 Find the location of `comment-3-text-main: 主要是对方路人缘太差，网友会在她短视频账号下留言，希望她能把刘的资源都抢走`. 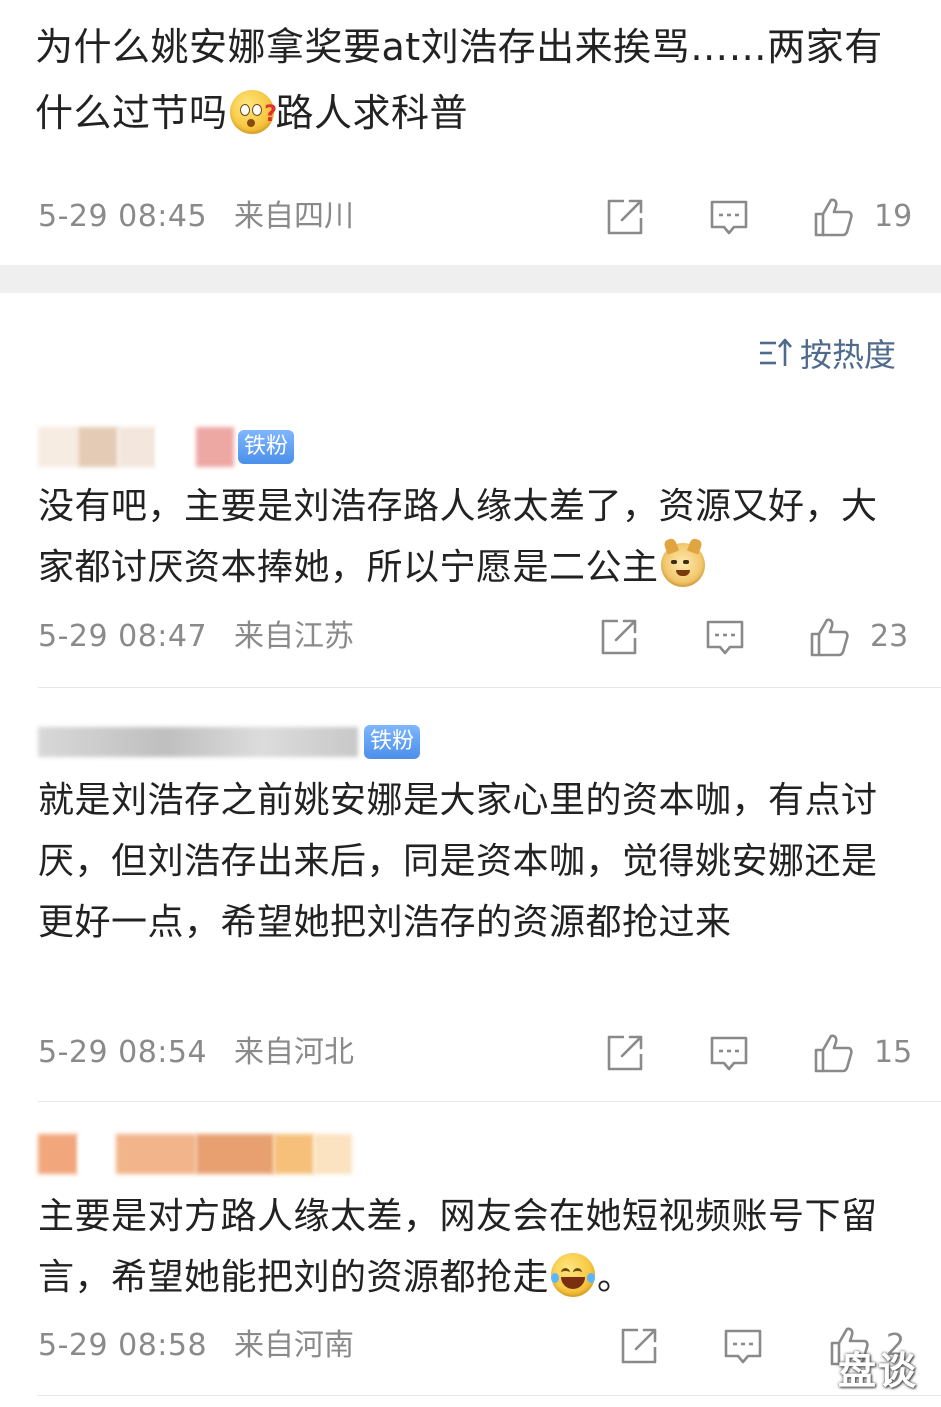

comment-3-text-main: 主要是对方路人缘太差，网友会在她短视频账号下留言，希望她能把刘的资源都抢走 is located at coordinates (458, 1247).